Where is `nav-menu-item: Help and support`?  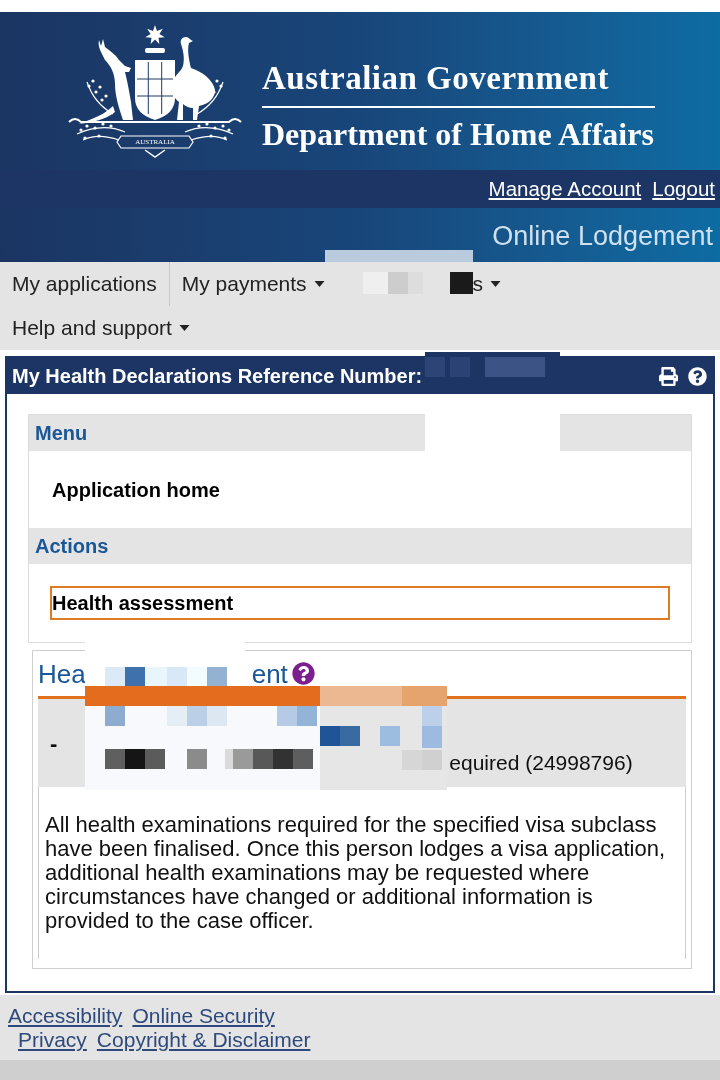 nav-menu-item: Help and support is located at coordinates (101, 328).